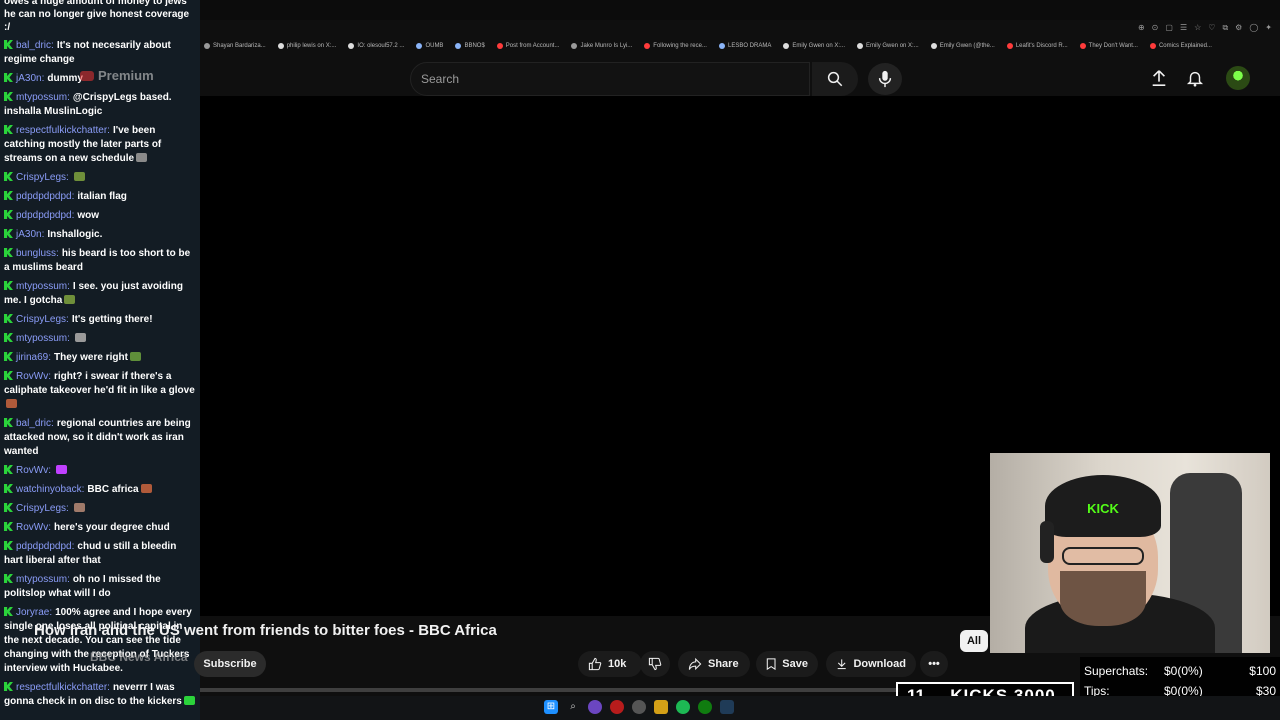 This screenshot has height=720, width=1280. Describe the element at coordinates (1103, 508) in the screenshot. I see `kick-cap-logo: KICK` at that location.